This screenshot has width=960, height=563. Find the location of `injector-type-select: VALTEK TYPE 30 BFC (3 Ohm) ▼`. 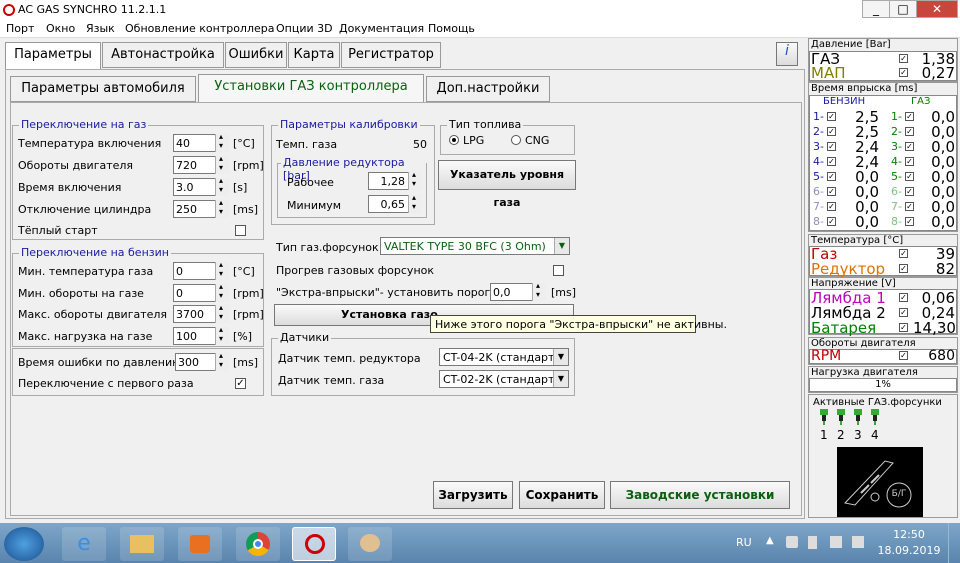

injector-type-select: VALTEK TYPE 30 BFC (3 Ohm) ▼ is located at coordinates (475, 246).